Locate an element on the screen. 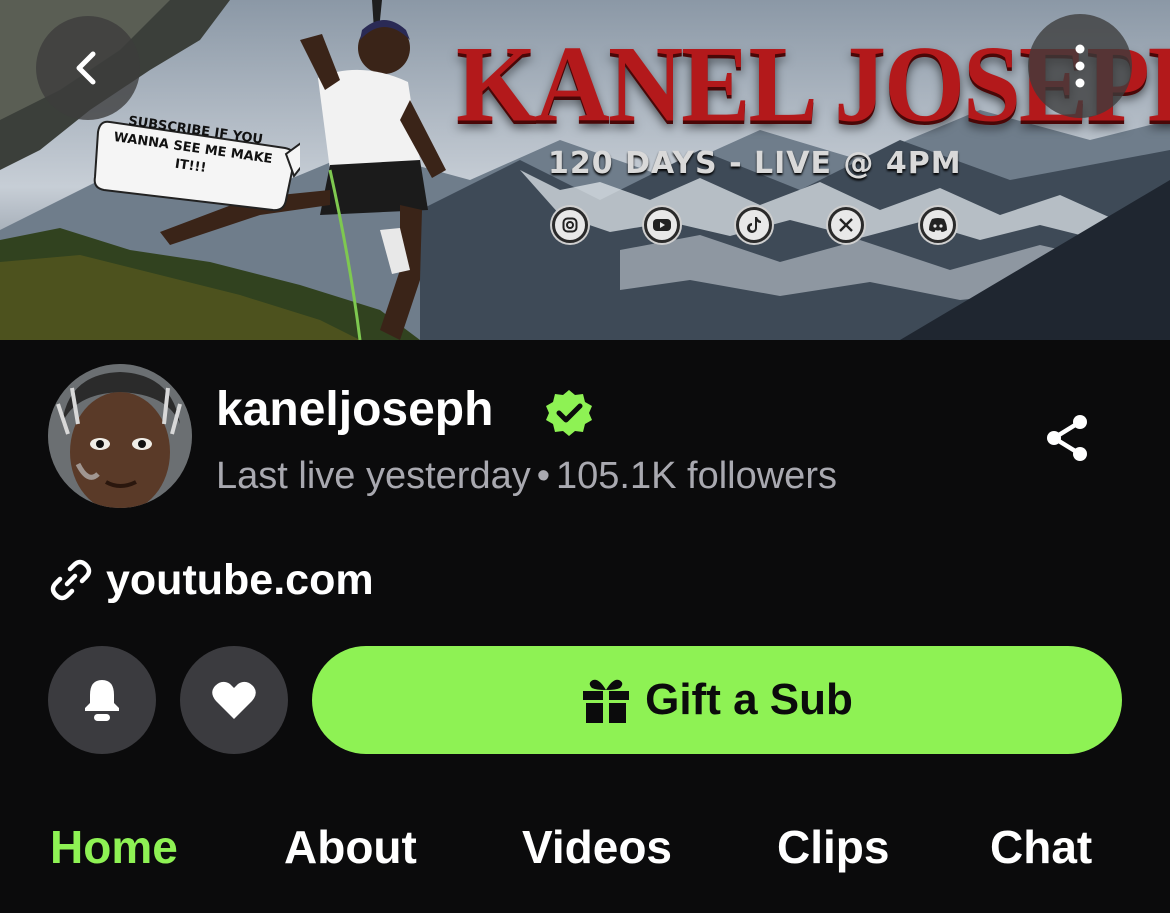 This screenshot has height=913, width=1170. heart-icon is located at coordinates (234, 700).